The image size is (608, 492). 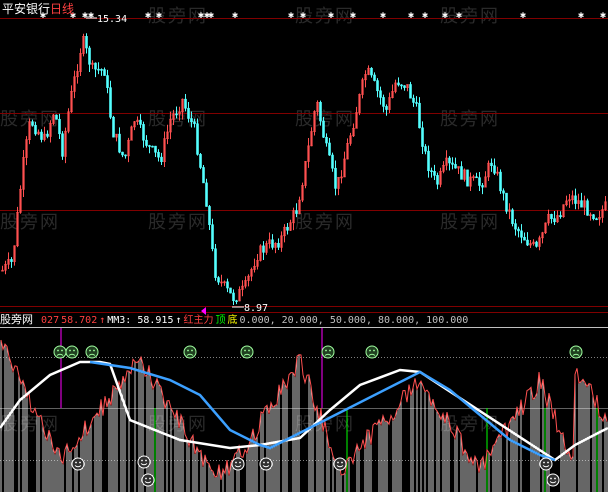 What do you see at coordinates (50, 320) in the screenshot?
I see `indicator-value-v1: 027` at bounding box center [50, 320].